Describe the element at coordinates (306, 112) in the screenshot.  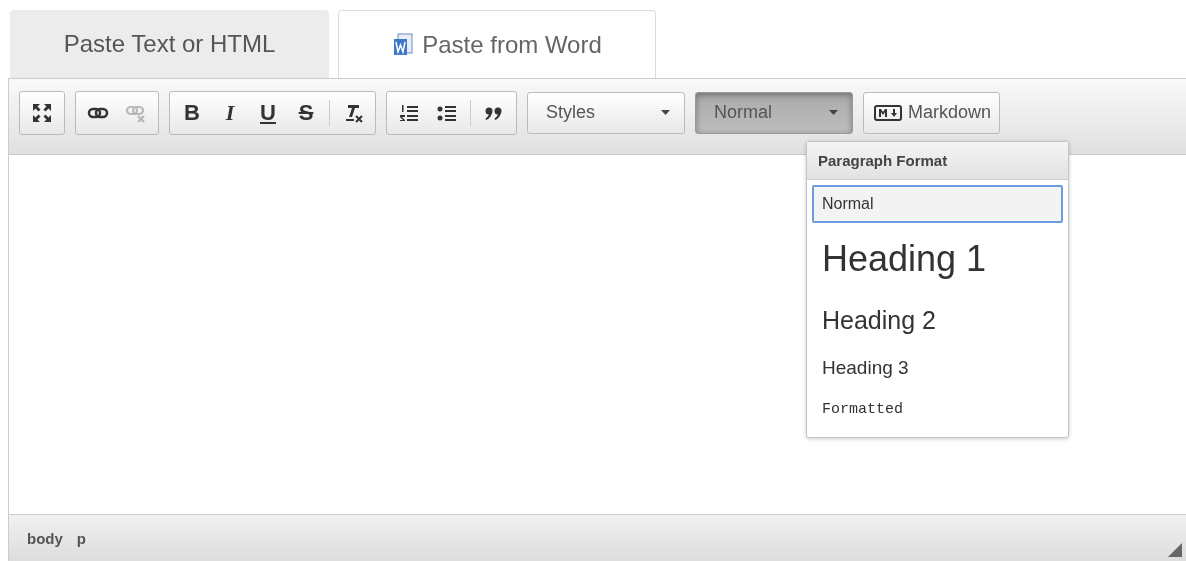
I see `strike-button: S` at that location.